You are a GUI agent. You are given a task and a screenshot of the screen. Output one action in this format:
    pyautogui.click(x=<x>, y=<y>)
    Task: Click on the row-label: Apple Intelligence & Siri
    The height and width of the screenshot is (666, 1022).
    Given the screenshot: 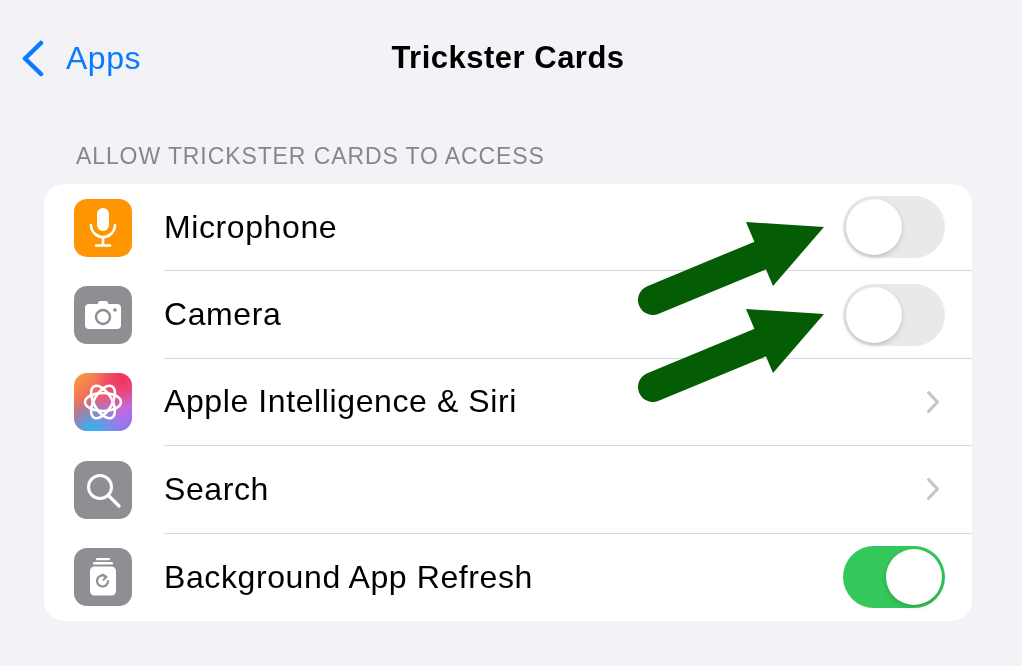 What is the action you would take?
    pyautogui.click(x=340, y=402)
    